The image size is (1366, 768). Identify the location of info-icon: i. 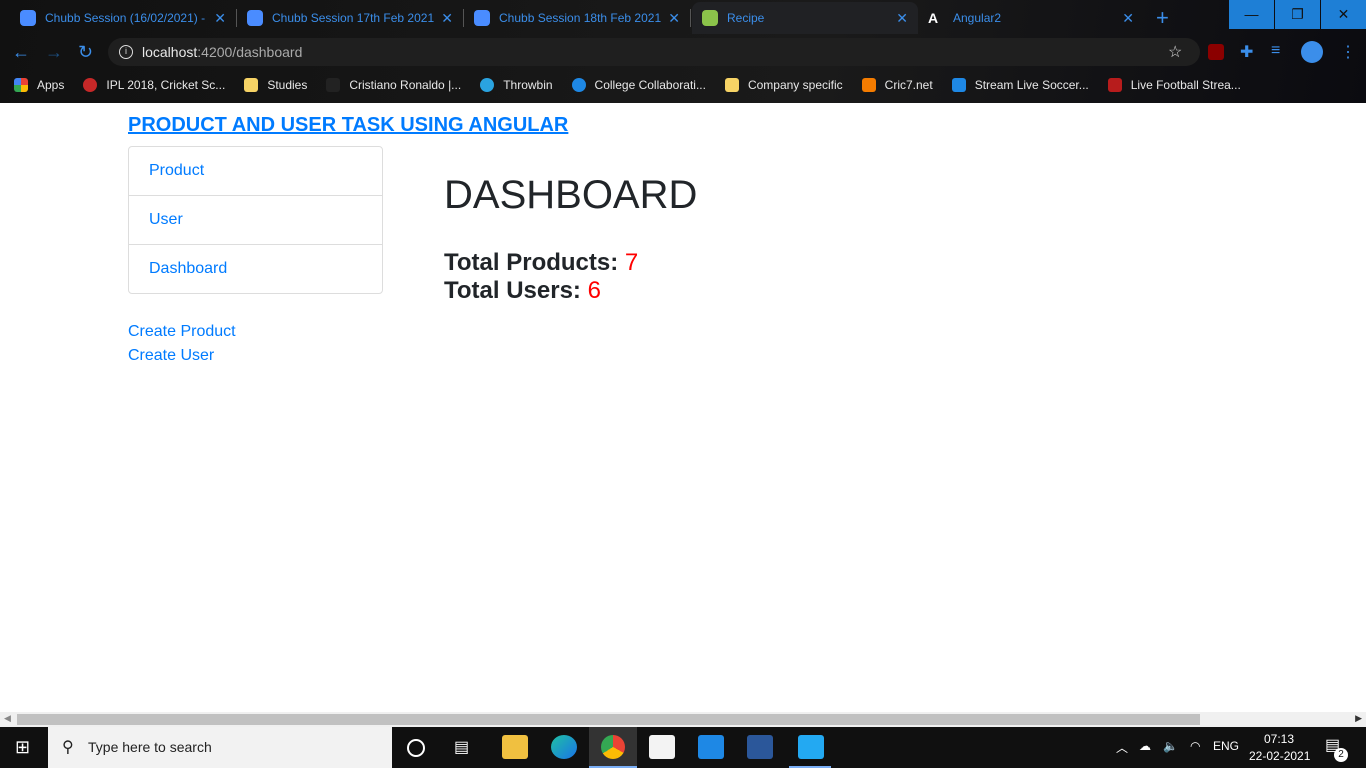
(126, 52).